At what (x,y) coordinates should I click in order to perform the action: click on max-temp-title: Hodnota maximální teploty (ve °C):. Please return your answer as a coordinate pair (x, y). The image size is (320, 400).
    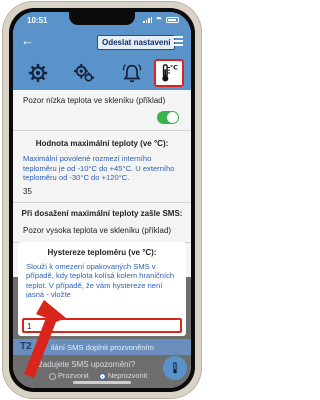
    Looking at the image, I should click on (102, 143).